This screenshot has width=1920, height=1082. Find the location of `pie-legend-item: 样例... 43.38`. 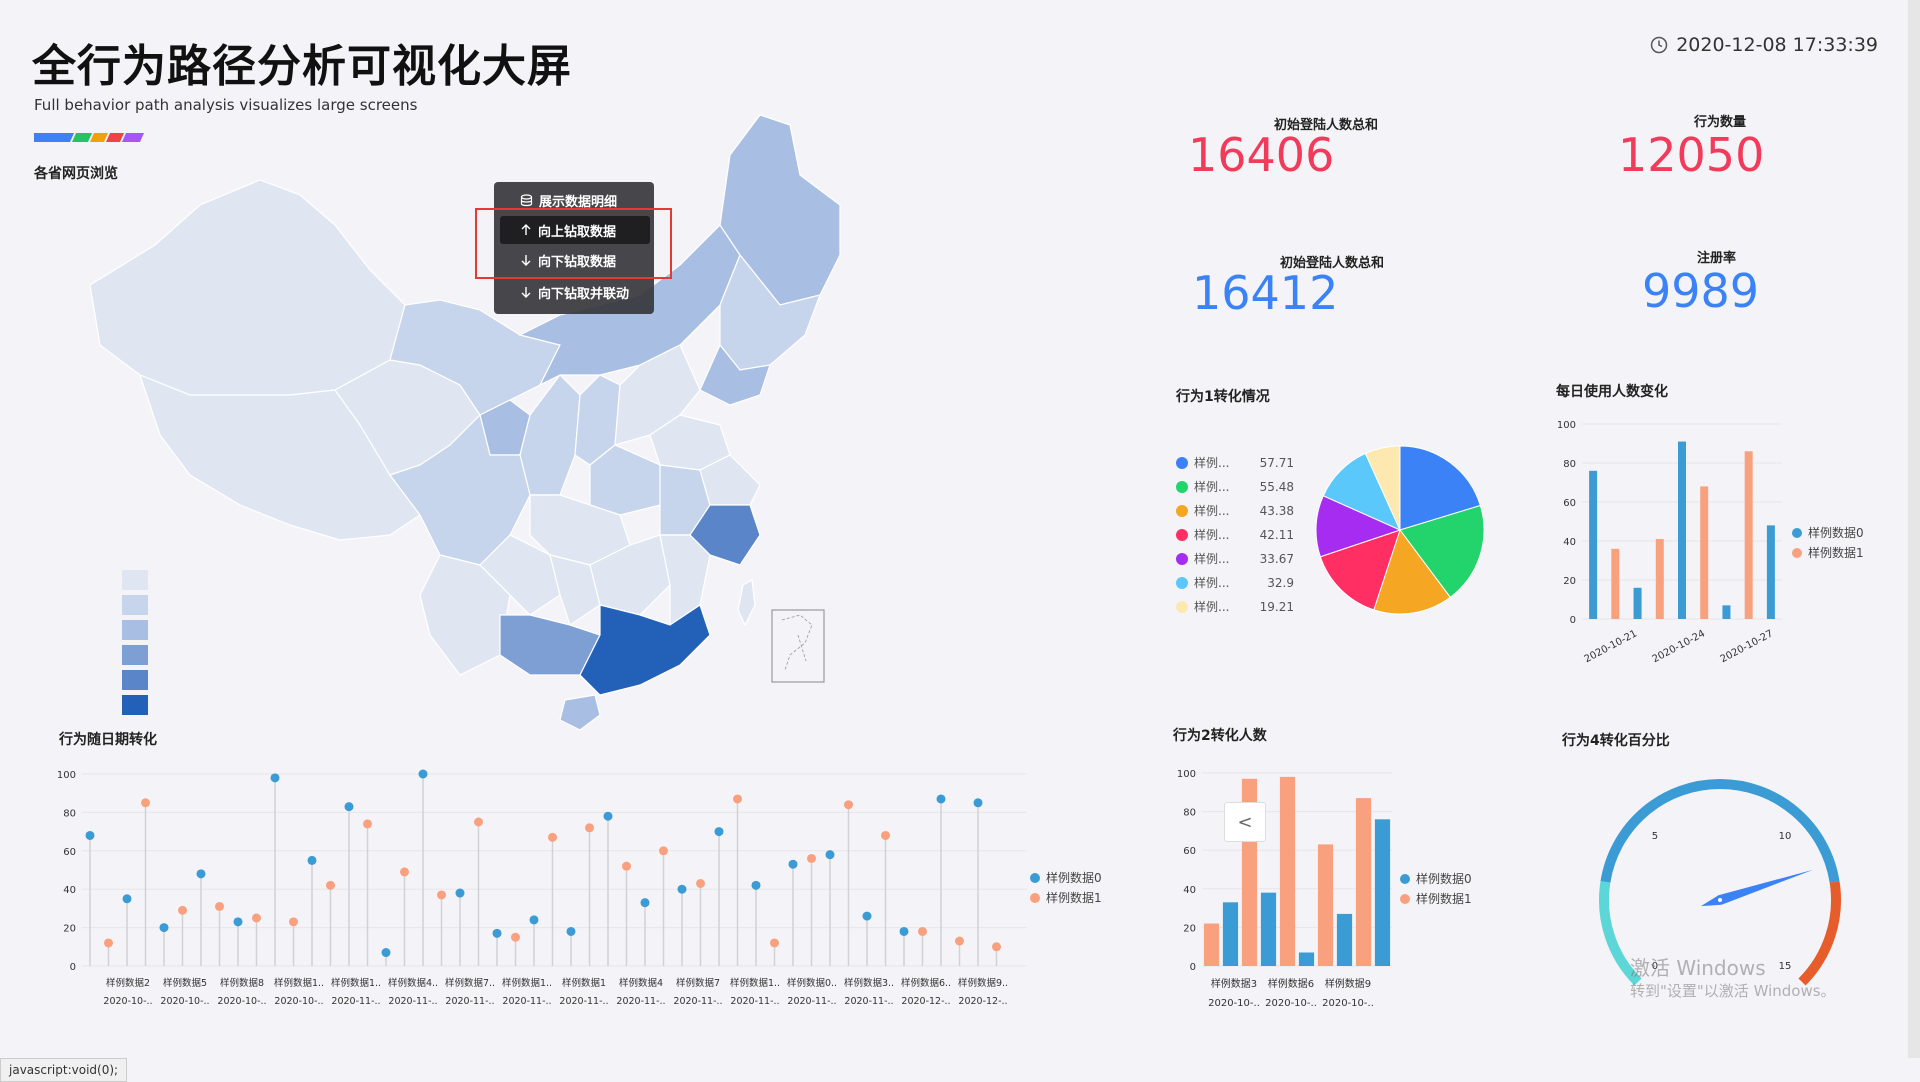

pie-legend-item: 样例... 43.38 is located at coordinates (1236, 510).